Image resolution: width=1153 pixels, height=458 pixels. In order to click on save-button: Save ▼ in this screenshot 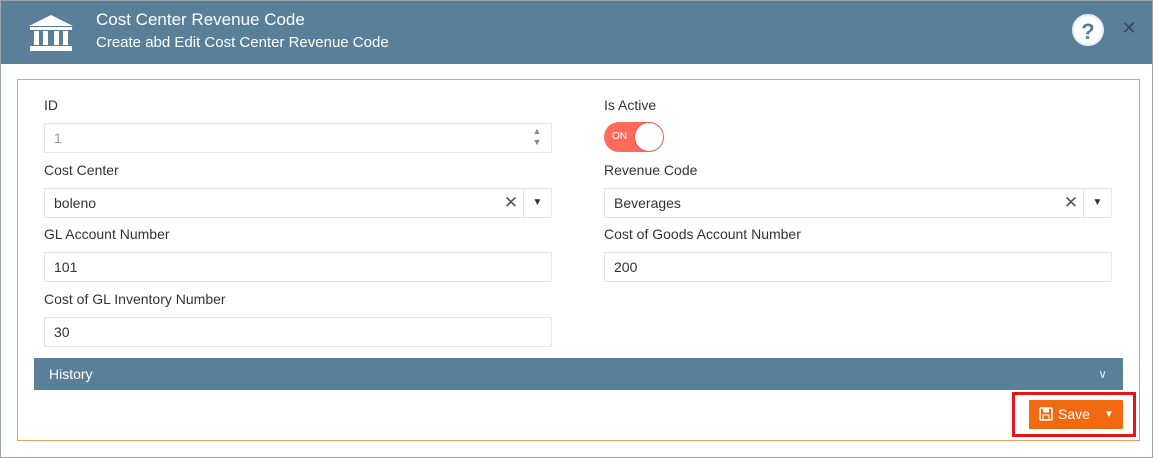, I will do `click(1076, 414)`.